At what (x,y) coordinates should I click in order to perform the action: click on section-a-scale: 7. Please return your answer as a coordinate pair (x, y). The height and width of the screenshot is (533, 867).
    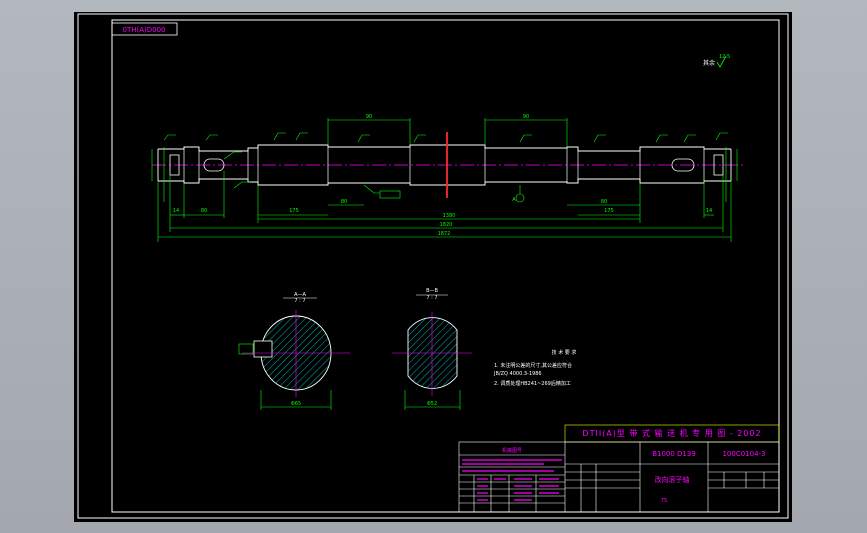
    Looking at the image, I should click on (299, 301).